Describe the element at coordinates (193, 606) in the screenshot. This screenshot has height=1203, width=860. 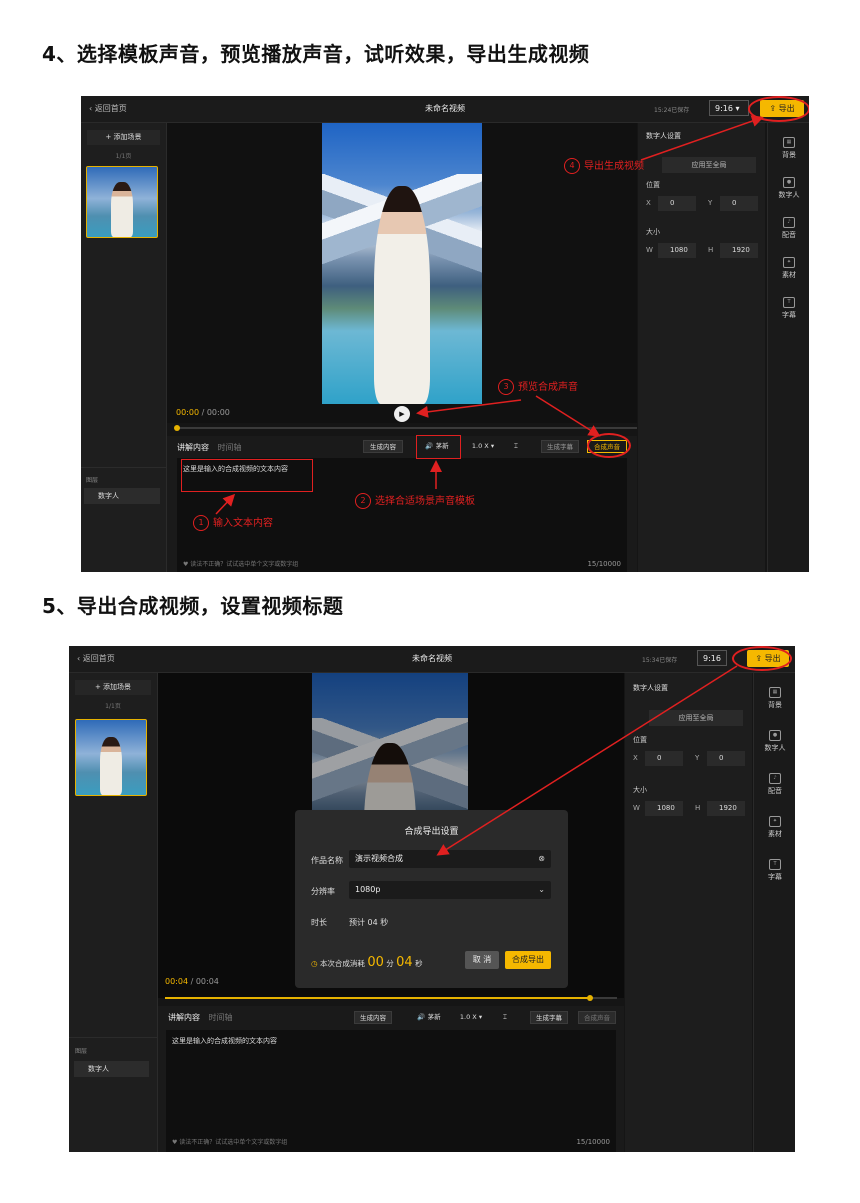
I see `section-5-title: 5、导出合成视频，设置视频标题` at that location.